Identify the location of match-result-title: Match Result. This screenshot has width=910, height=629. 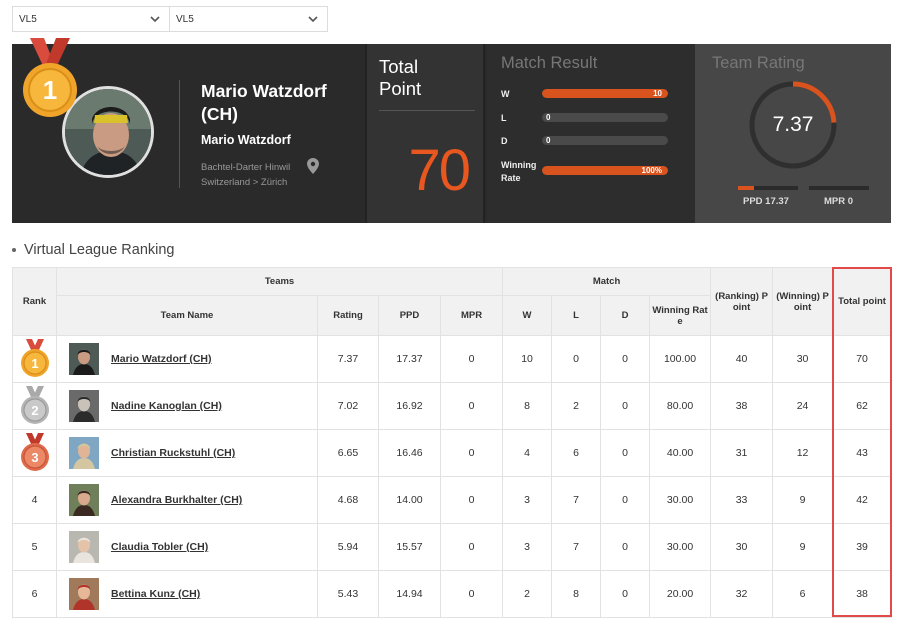
(549, 63).